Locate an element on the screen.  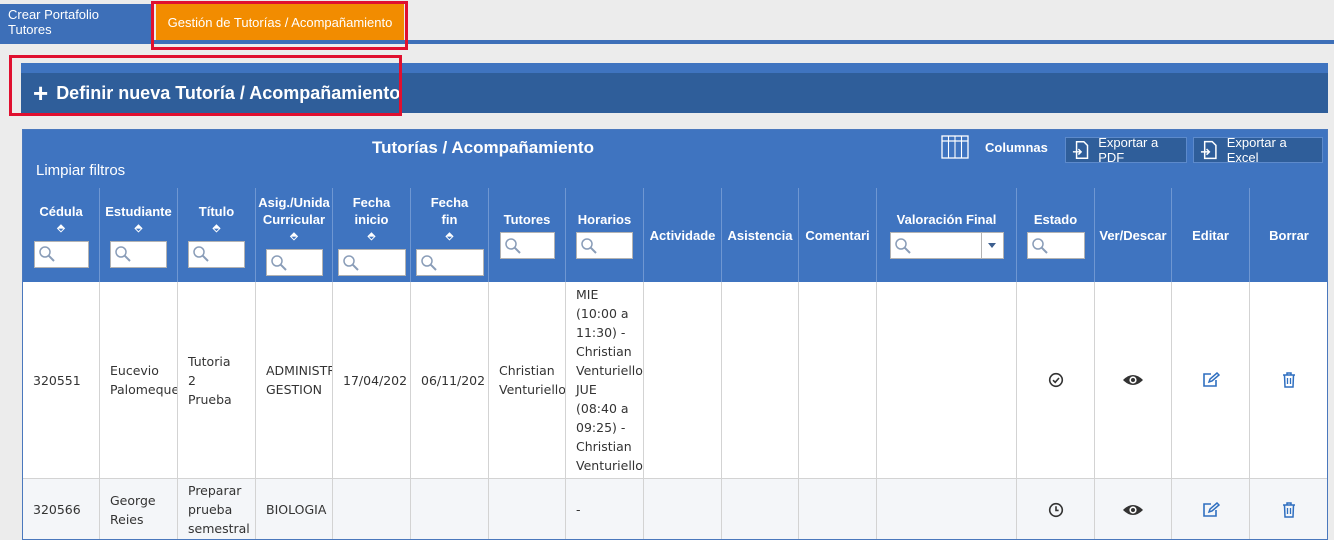
cell-line: Preparar is located at coordinates (215, 490).